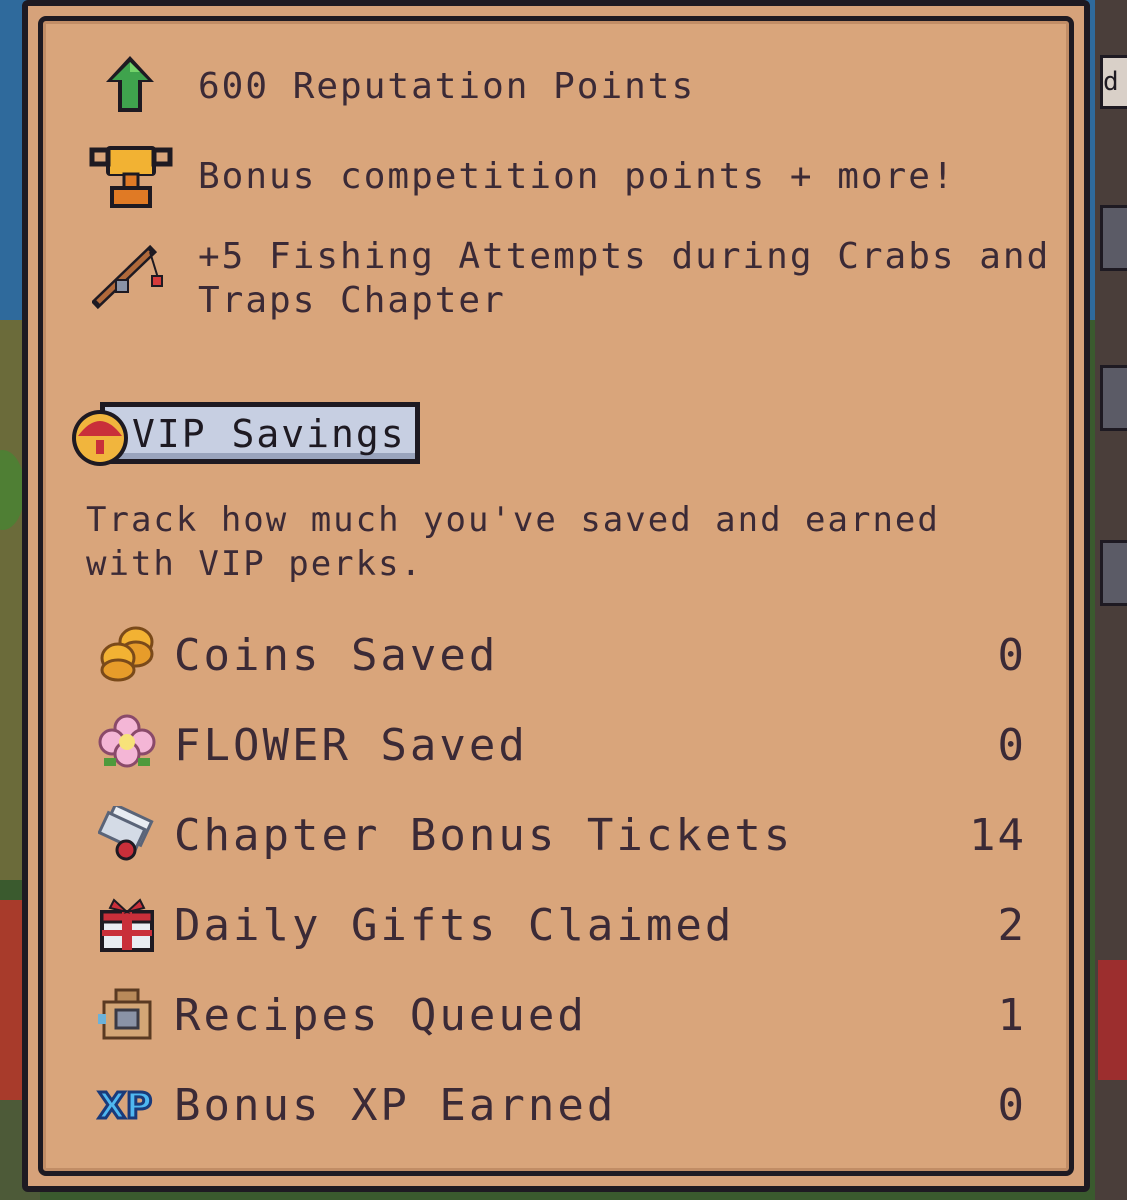 Image resolution: width=1127 pixels, height=1200 pixels. I want to click on stat-label-tickets: Chapter Bonus Tickets, so click(484, 835).